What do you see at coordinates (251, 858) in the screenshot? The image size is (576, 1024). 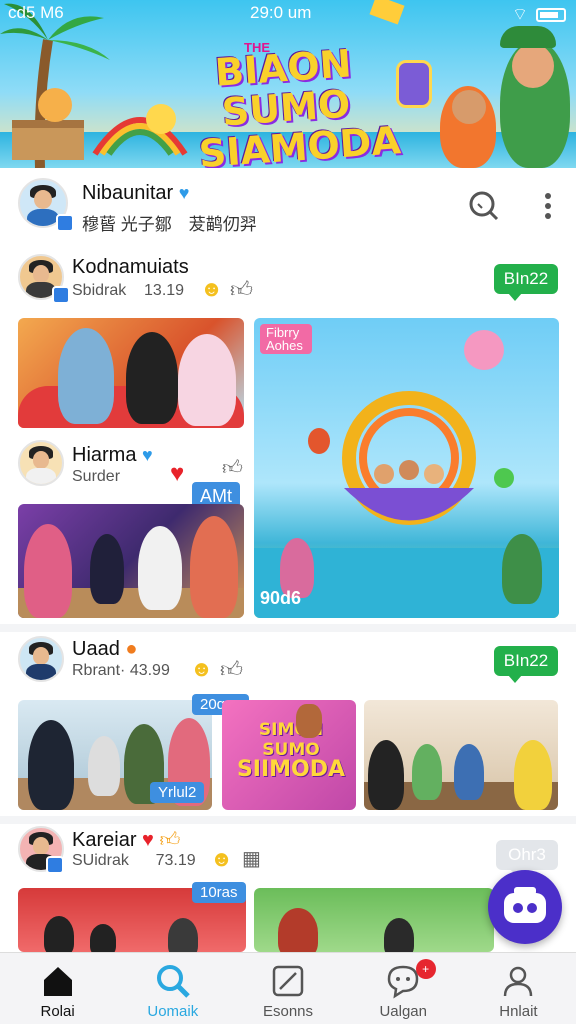 I see `calendar-icon: ▦` at bounding box center [251, 858].